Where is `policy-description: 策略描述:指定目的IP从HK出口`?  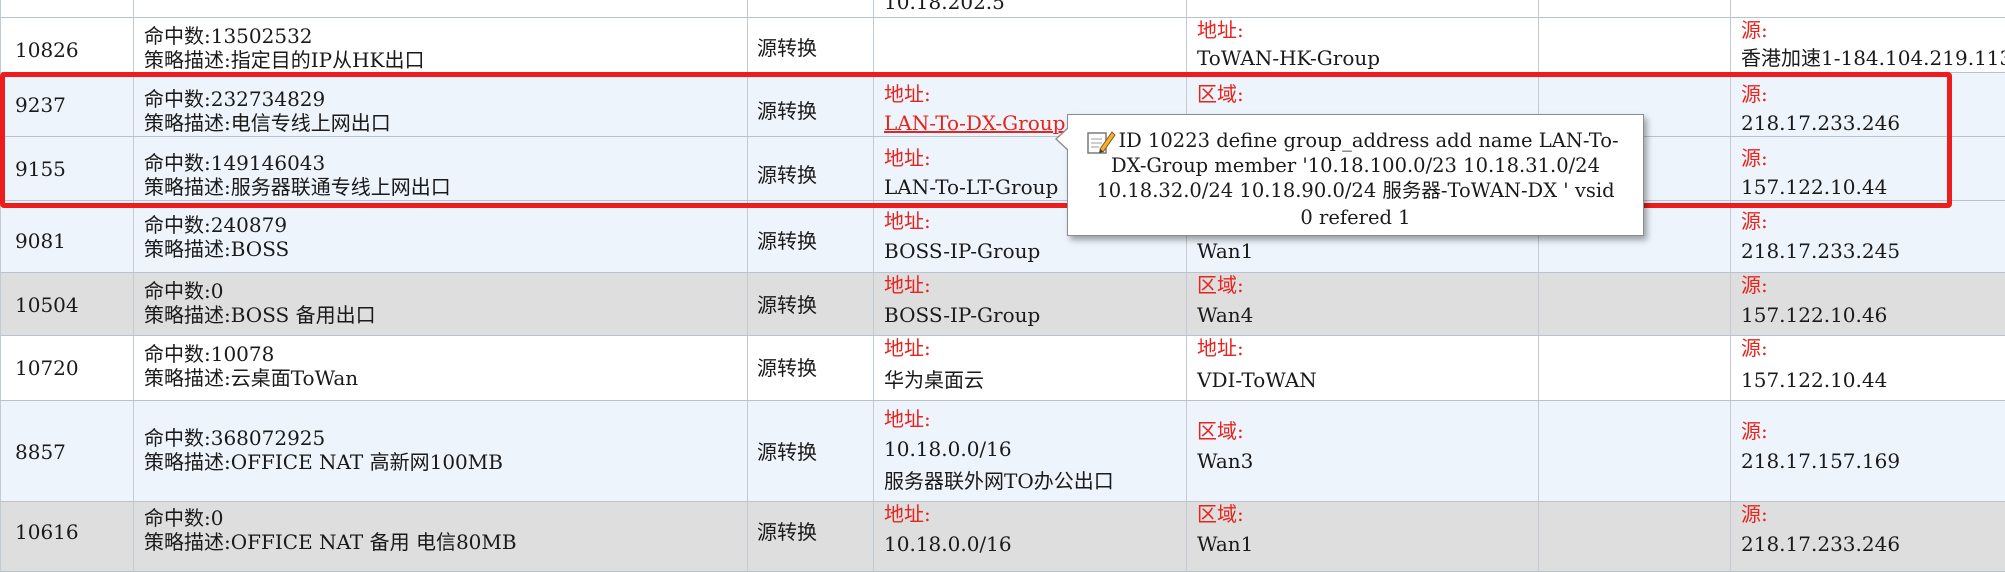 policy-description: 策略描述:指定目的IP从HK出口 is located at coordinates (284, 60).